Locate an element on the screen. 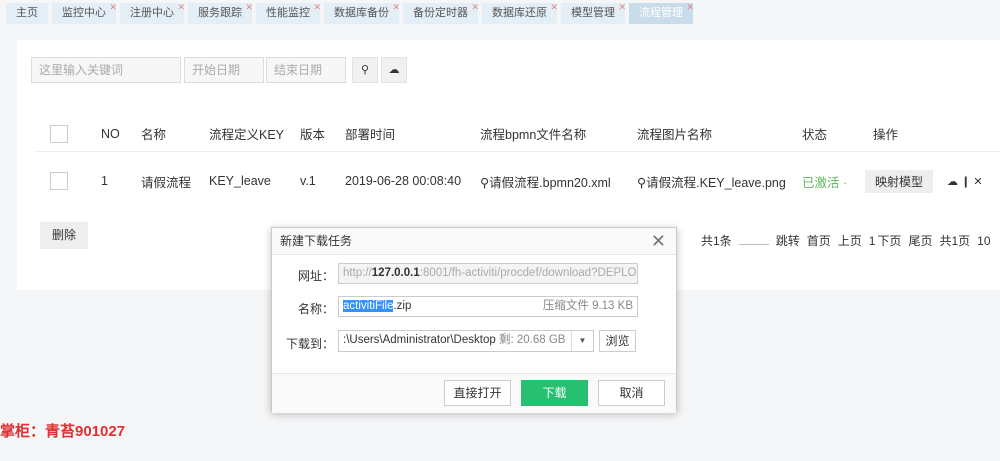 Image resolution: width=1000 pixels, height=461 pixels. status-text: 已激活 is located at coordinates (821, 182).